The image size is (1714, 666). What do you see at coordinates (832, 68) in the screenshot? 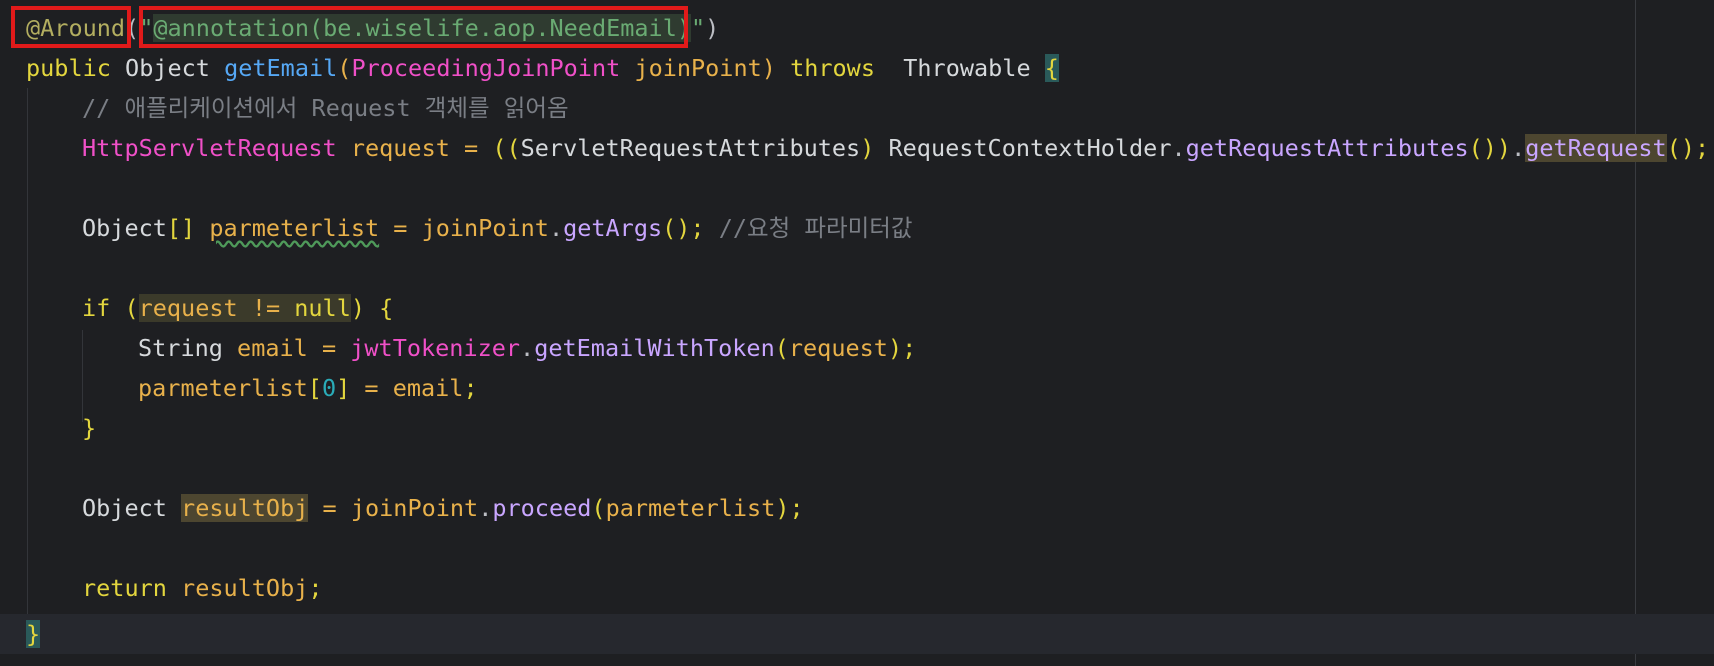
I see `keyword-throws: throws` at bounding box center [832, 68].